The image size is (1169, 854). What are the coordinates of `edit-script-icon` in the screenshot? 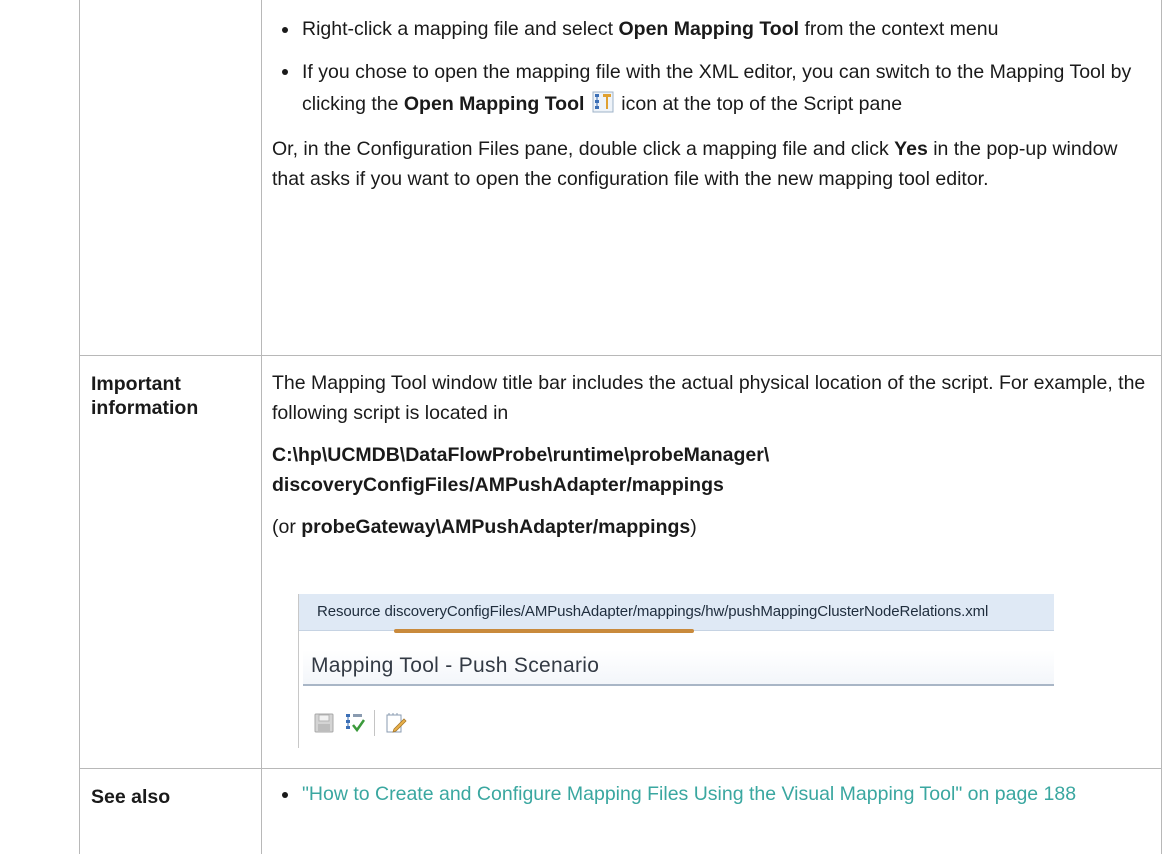 It's located at (396, 723).